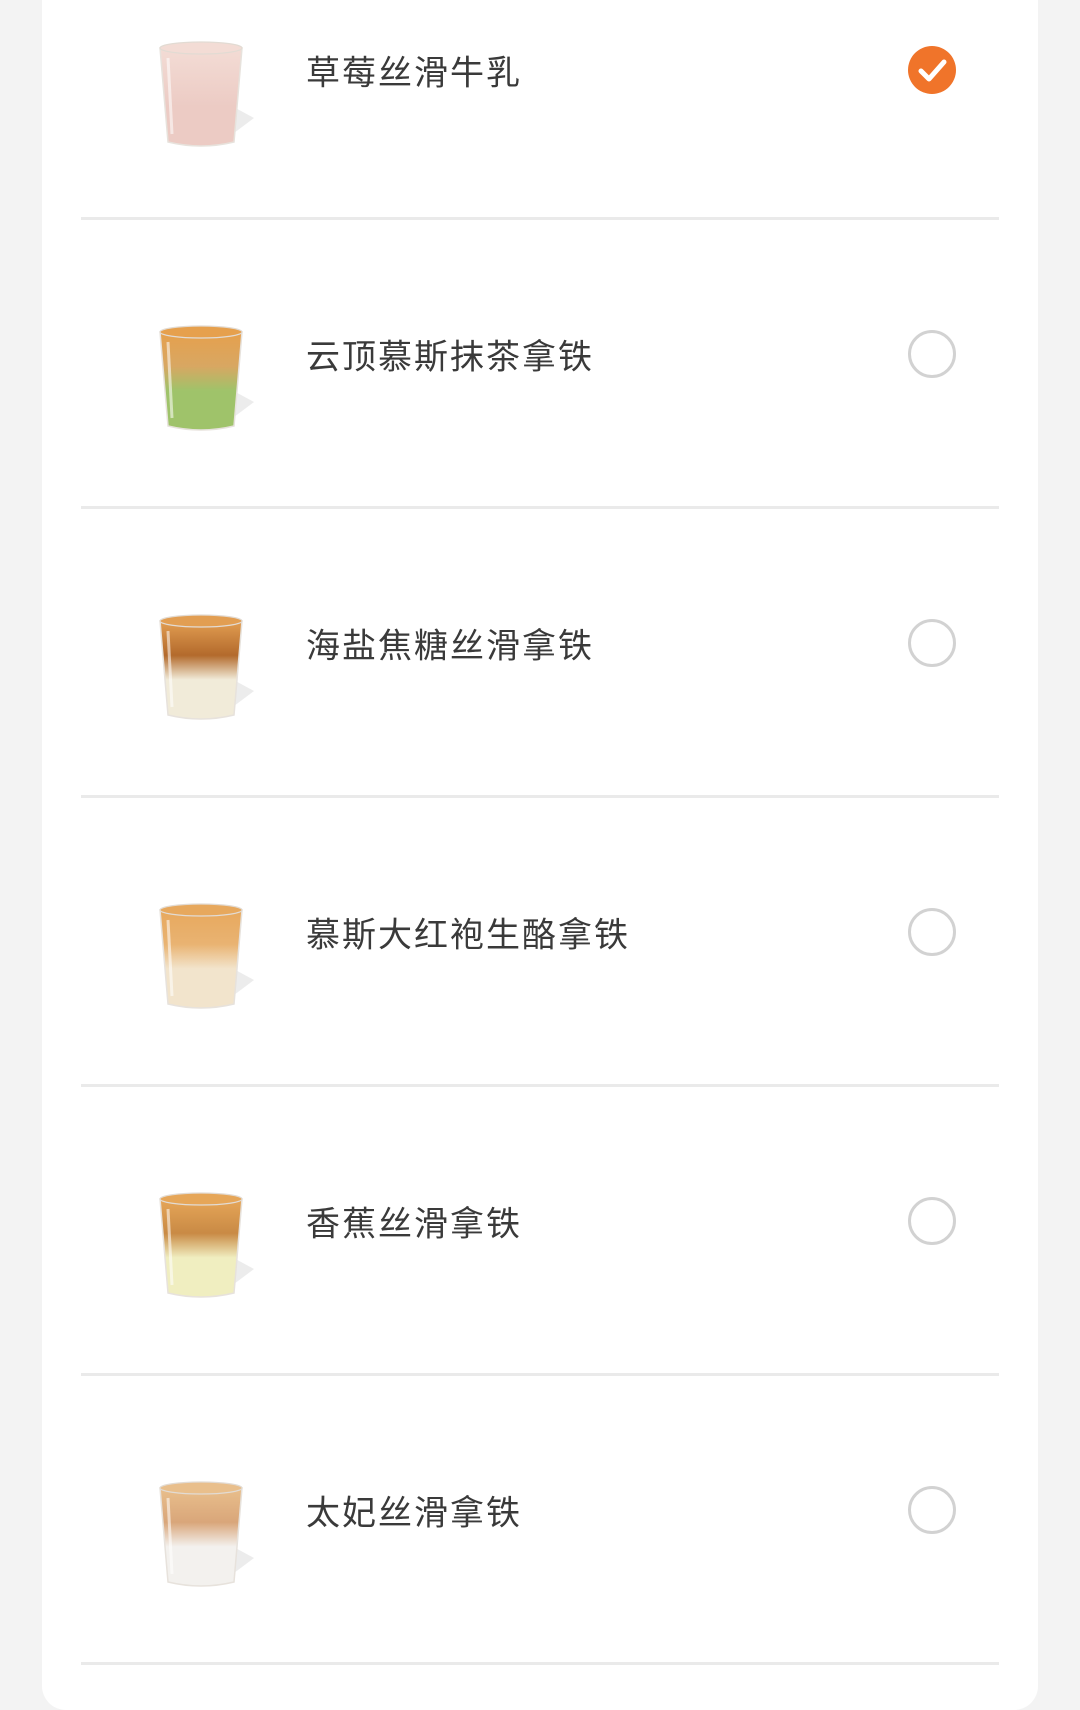 The height and width of the screenshot is (1710, 1080). I want to click on drink-name: 慕斯大红袍生酪拿铁, so click(468, 935).